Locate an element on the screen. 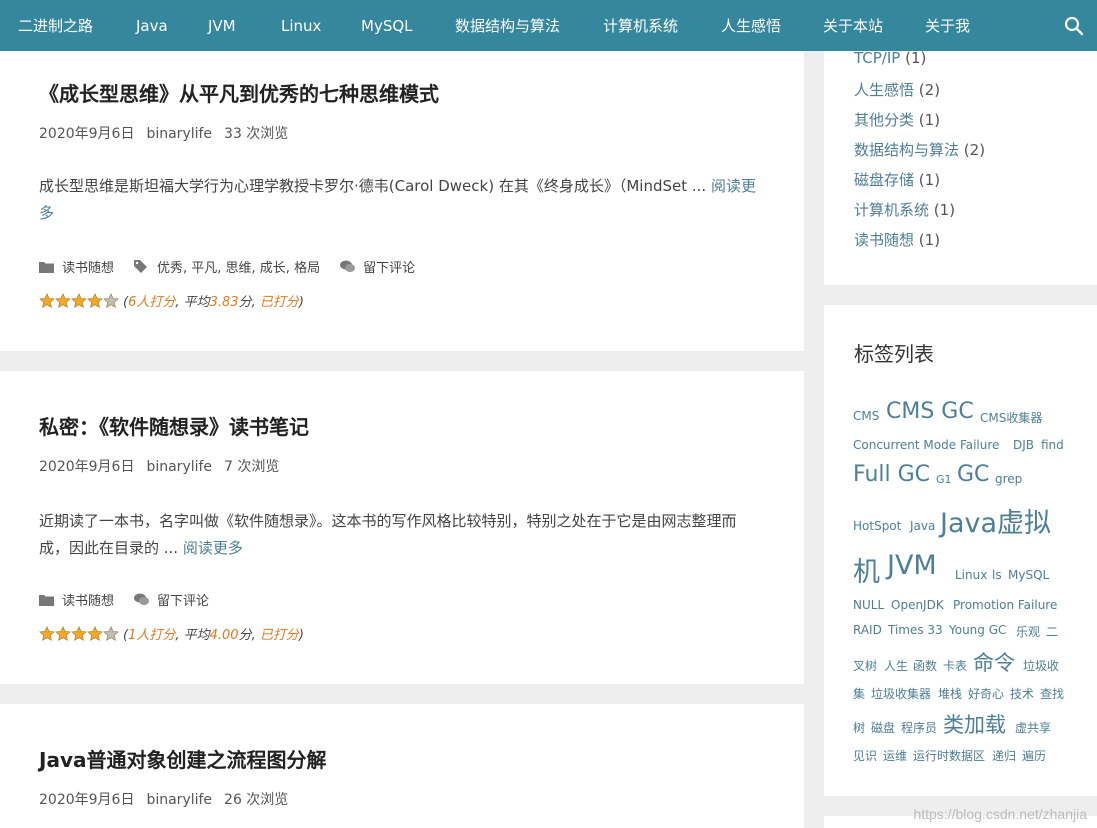 The image size is (1097, 828). post-footer: 读书随想 留下评论 is located at coordinates (134, 599).